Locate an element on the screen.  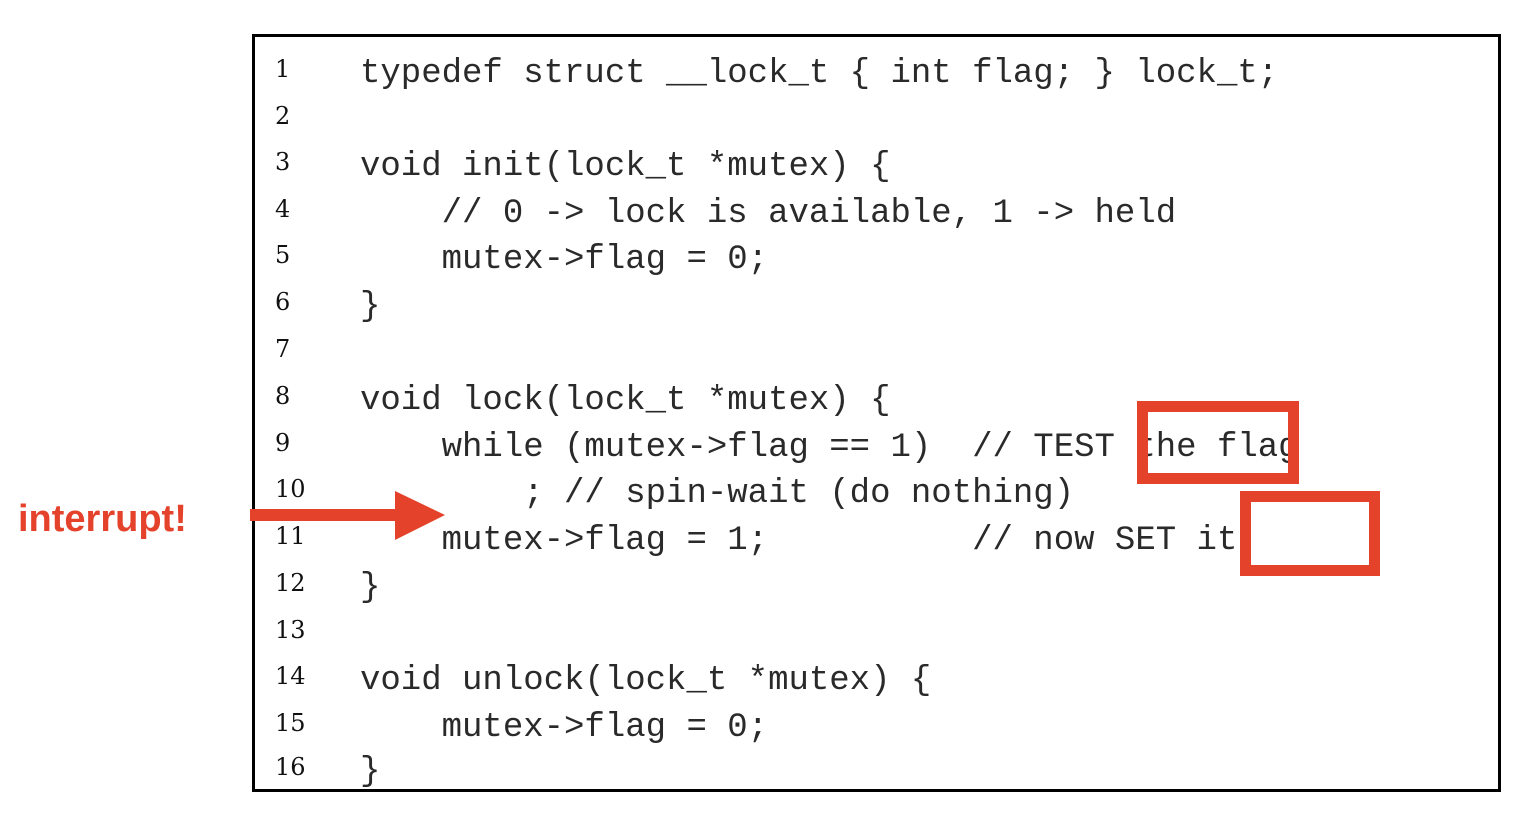
line-code: mutex->flag = 1; // now SET it! is located at coordinates (809, 541).